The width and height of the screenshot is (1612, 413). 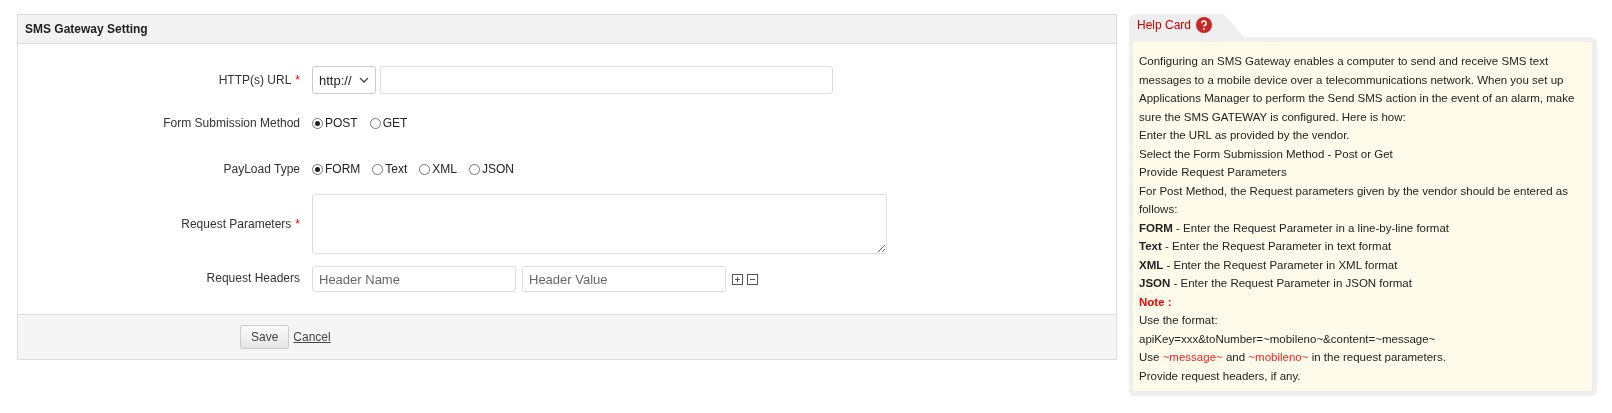 What do you see at coordinates (1235, 357) in the screenshot?
I see `help-text: and` at bounding box center [1235, 357].